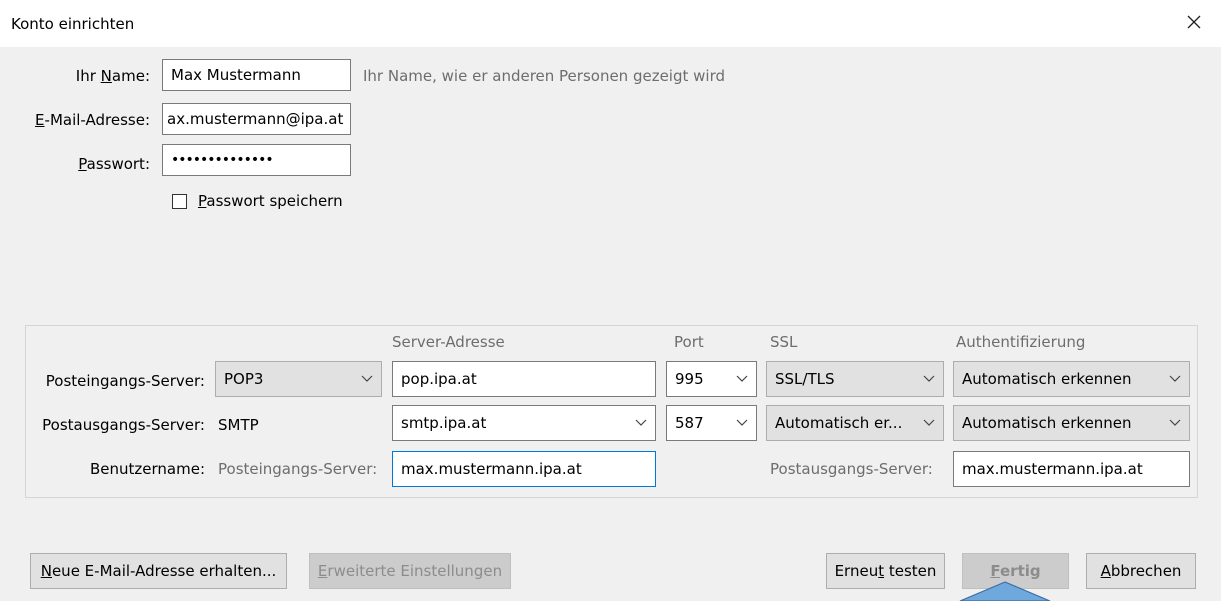 The image size is (1221, 601). I want to click on done-label: Fertig, so click(1015, 571).